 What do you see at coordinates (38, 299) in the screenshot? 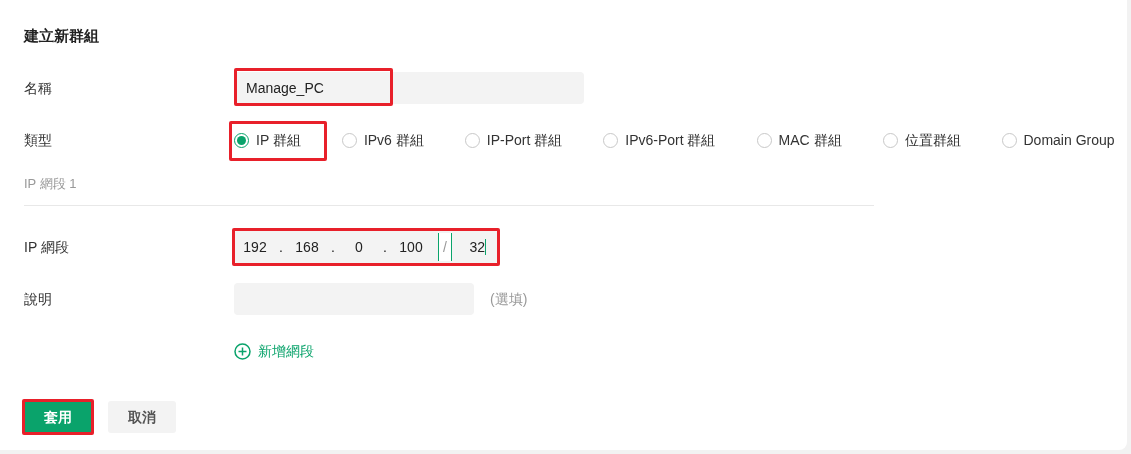
I see `field-label: 說明` at bounding box center [38, 299].